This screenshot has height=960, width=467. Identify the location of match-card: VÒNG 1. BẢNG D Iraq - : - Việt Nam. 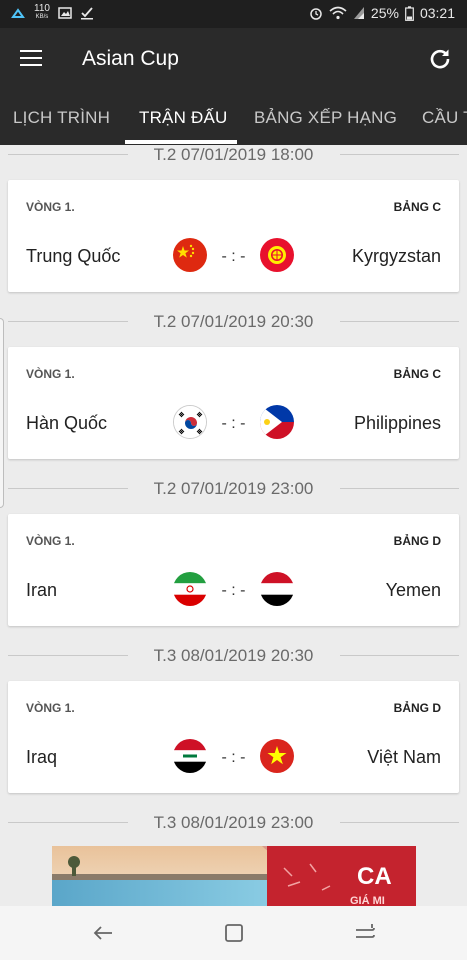
(233, 737).